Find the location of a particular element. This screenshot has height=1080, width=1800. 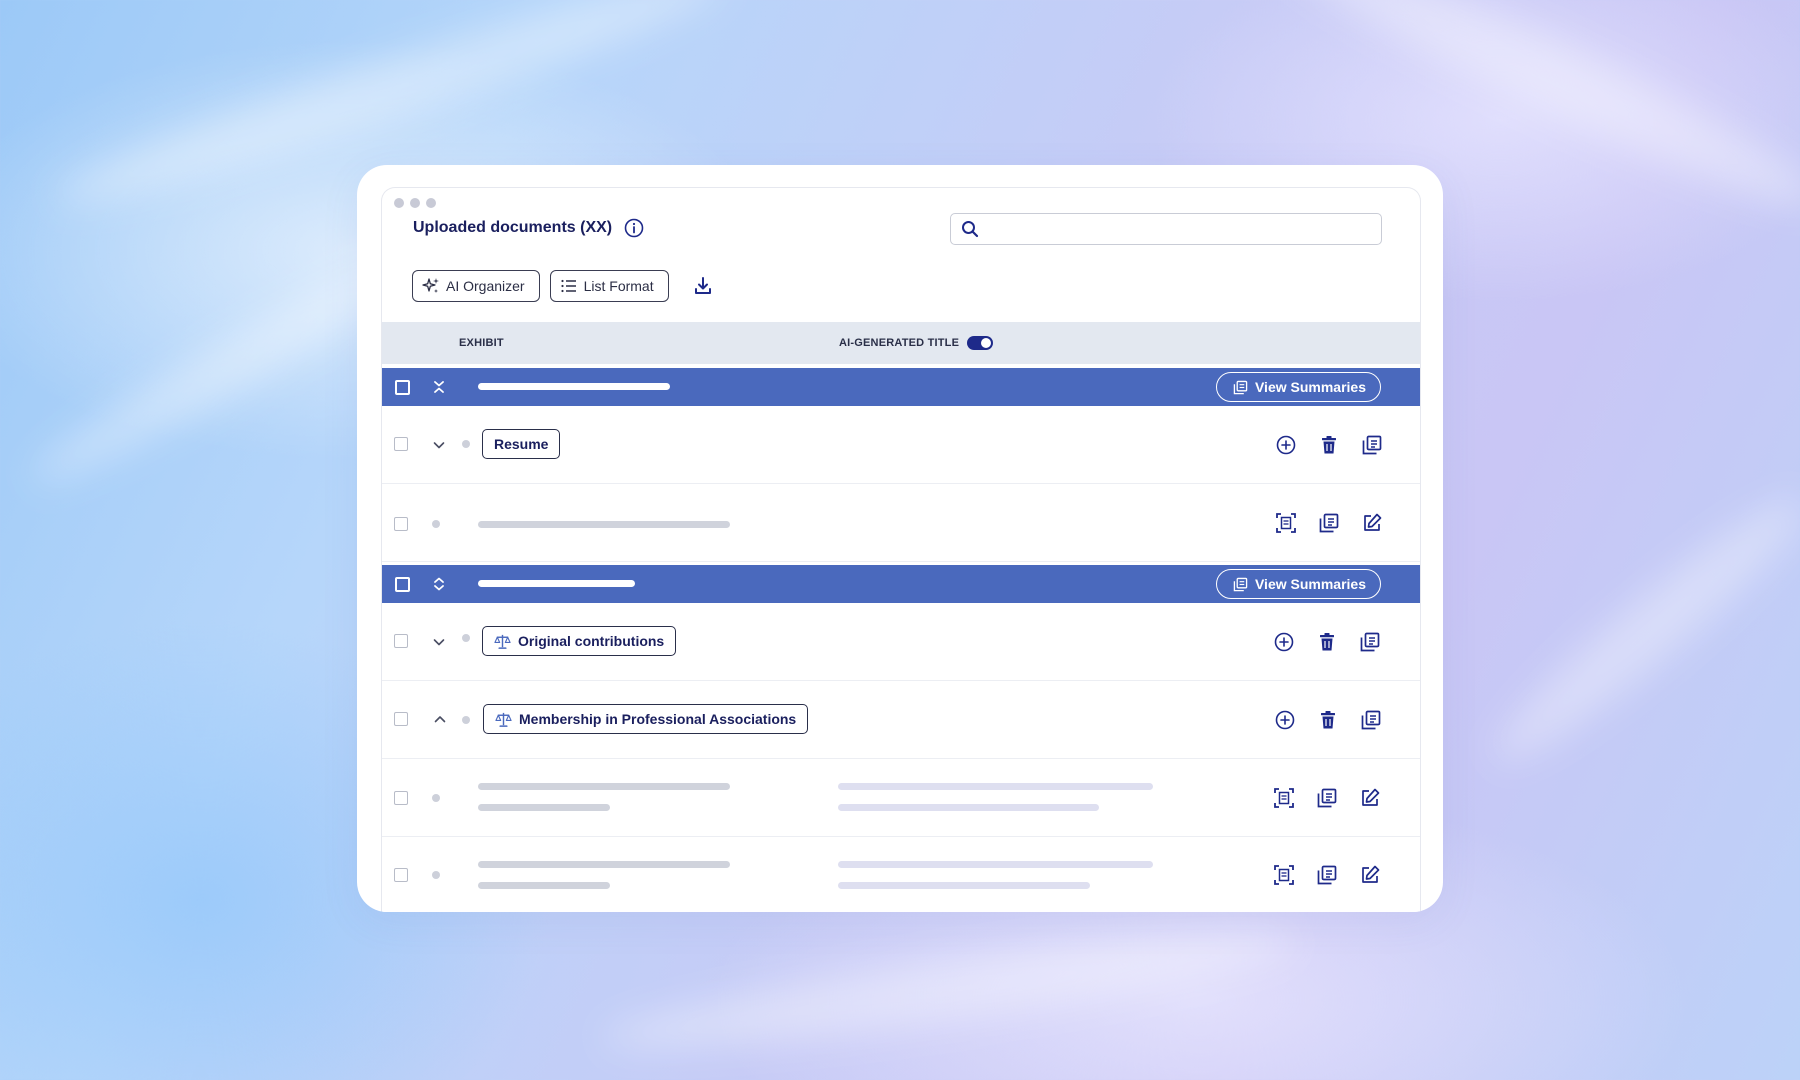

info-icon is located at coordinates (634, 228).